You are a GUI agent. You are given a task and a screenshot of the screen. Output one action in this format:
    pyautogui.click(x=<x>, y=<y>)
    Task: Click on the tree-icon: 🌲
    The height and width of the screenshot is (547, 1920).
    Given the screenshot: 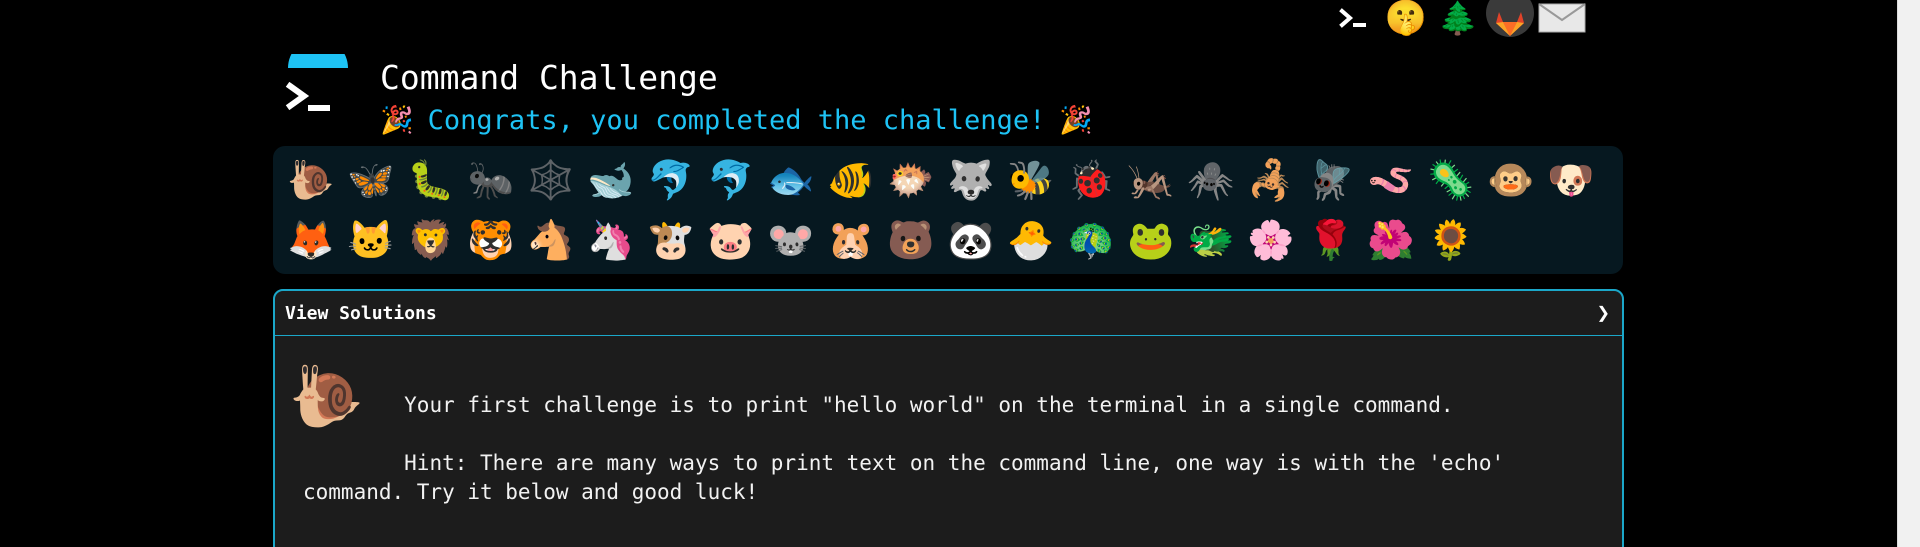 What is the action you would take?
    pyautogui.click(x=1458, y=18)
    